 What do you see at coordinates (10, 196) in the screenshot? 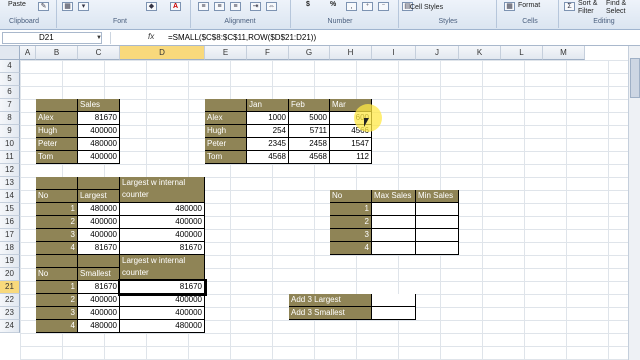
I see `row-header-14: 14` at bounding box center [10, 196].